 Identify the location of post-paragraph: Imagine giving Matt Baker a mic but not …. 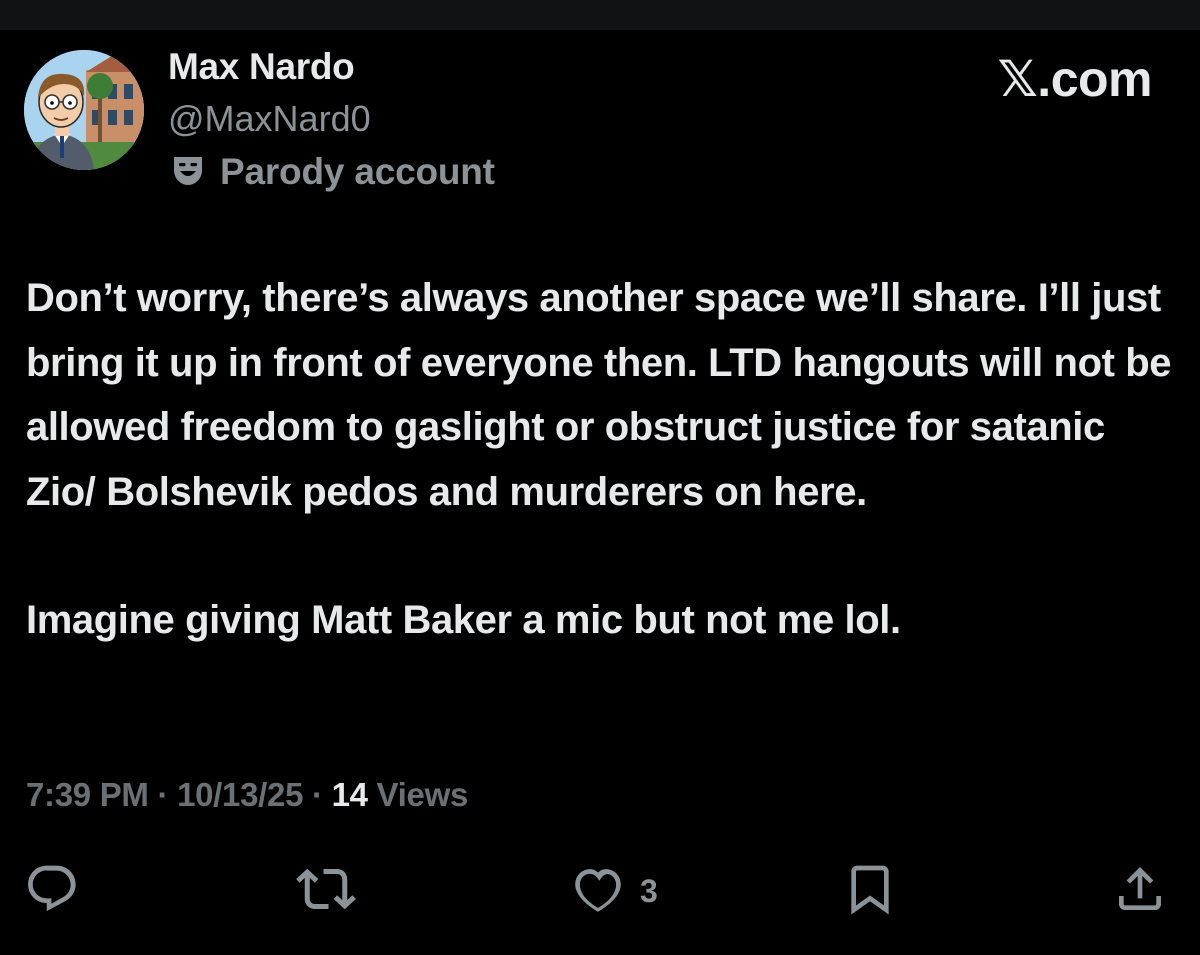
(463, 620).